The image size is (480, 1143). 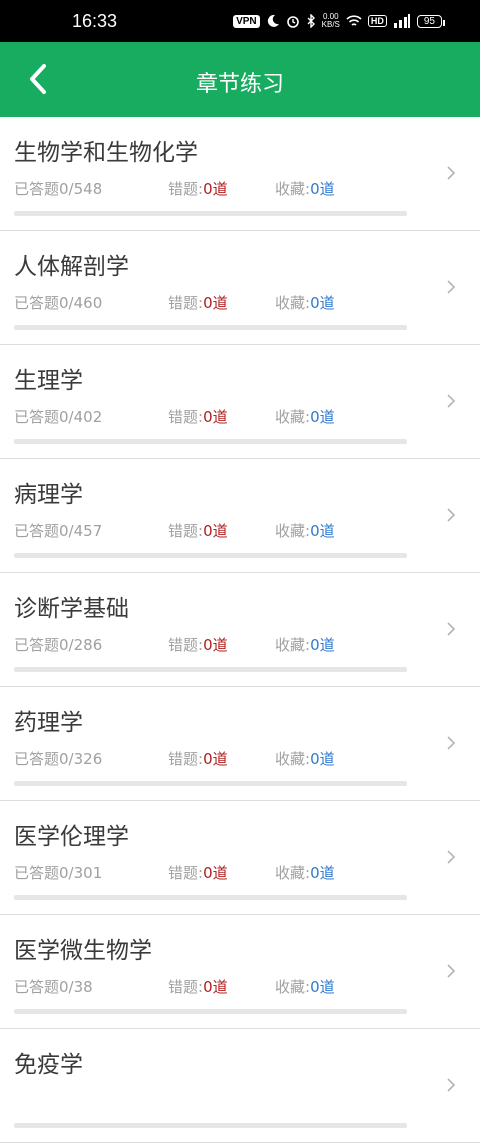 I want to click on answered-count: 已答题0/38, so click(x=53, y=986).